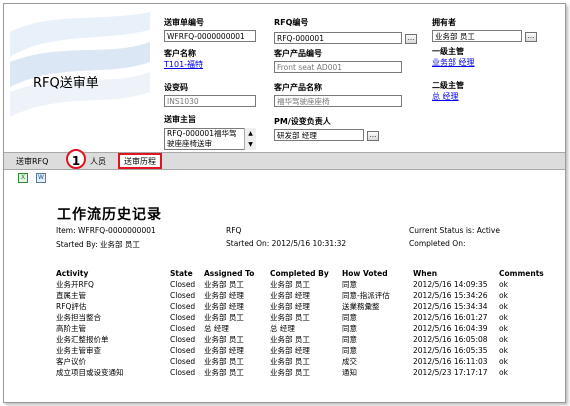  What do you see at coordinates (448, 85) in the screenshot?
I see `level2-manager-label: 二级主管` at bounding box center [448, 85].